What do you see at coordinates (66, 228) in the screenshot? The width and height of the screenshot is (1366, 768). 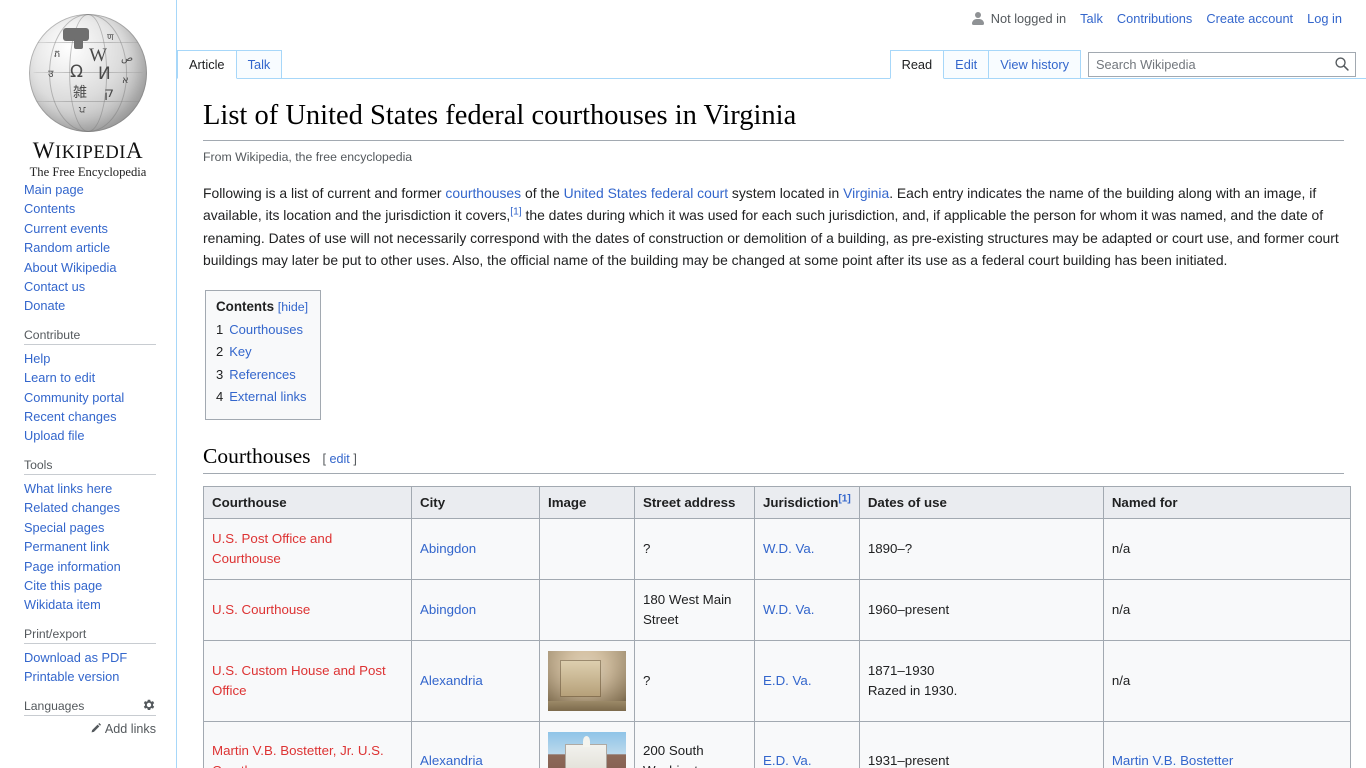 I see `sidebar-link-current-events: Current events` at bounding box center [66, 228].